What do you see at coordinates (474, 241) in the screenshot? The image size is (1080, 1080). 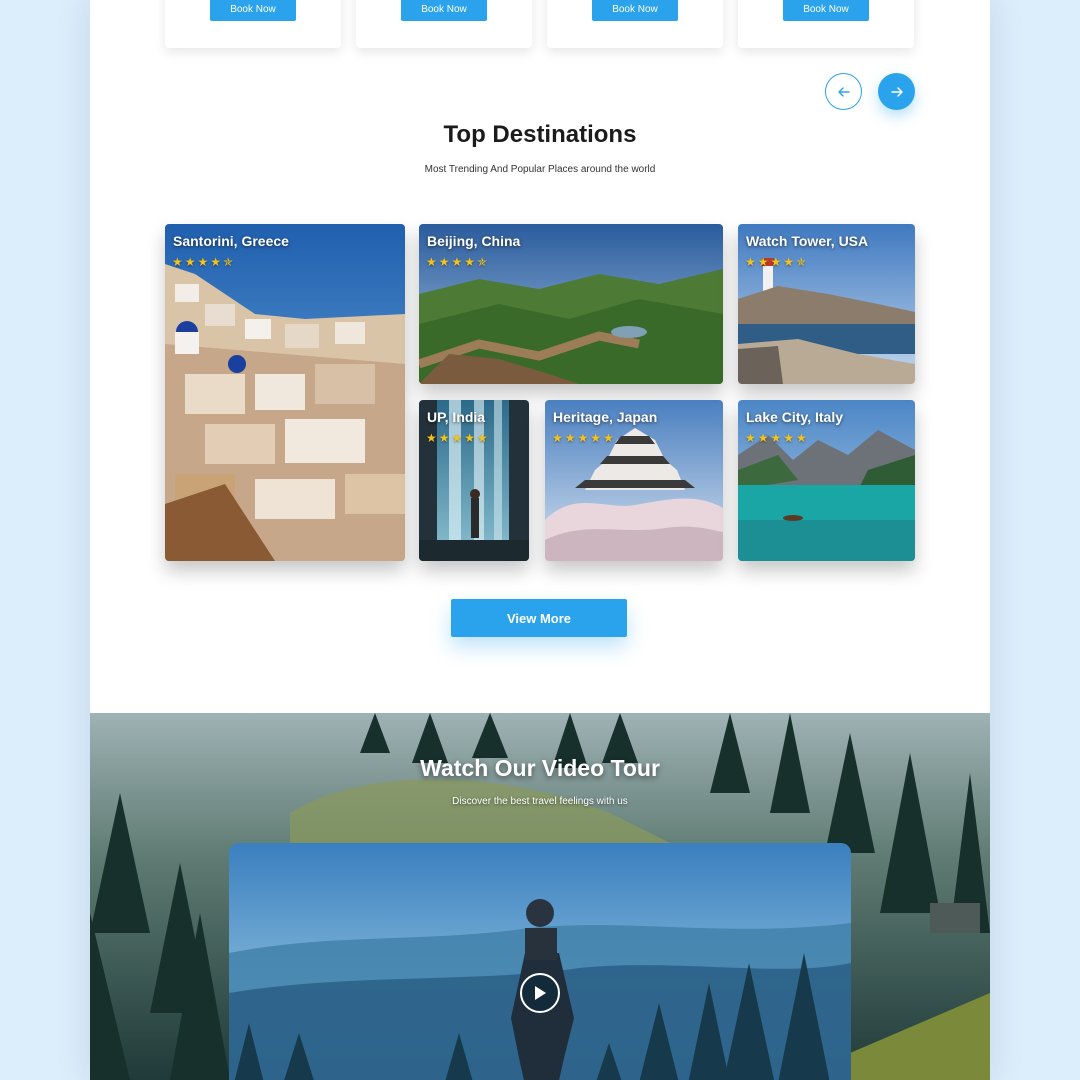 I see `destination-name: Beijing, China` at bounding box center [474, 241].